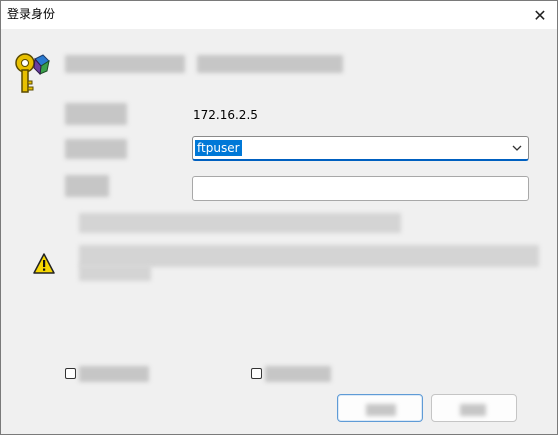 The height and width of the screenshot is (435, 558). I want to click on server-address: 172.16.2.5, so click(225, 115).